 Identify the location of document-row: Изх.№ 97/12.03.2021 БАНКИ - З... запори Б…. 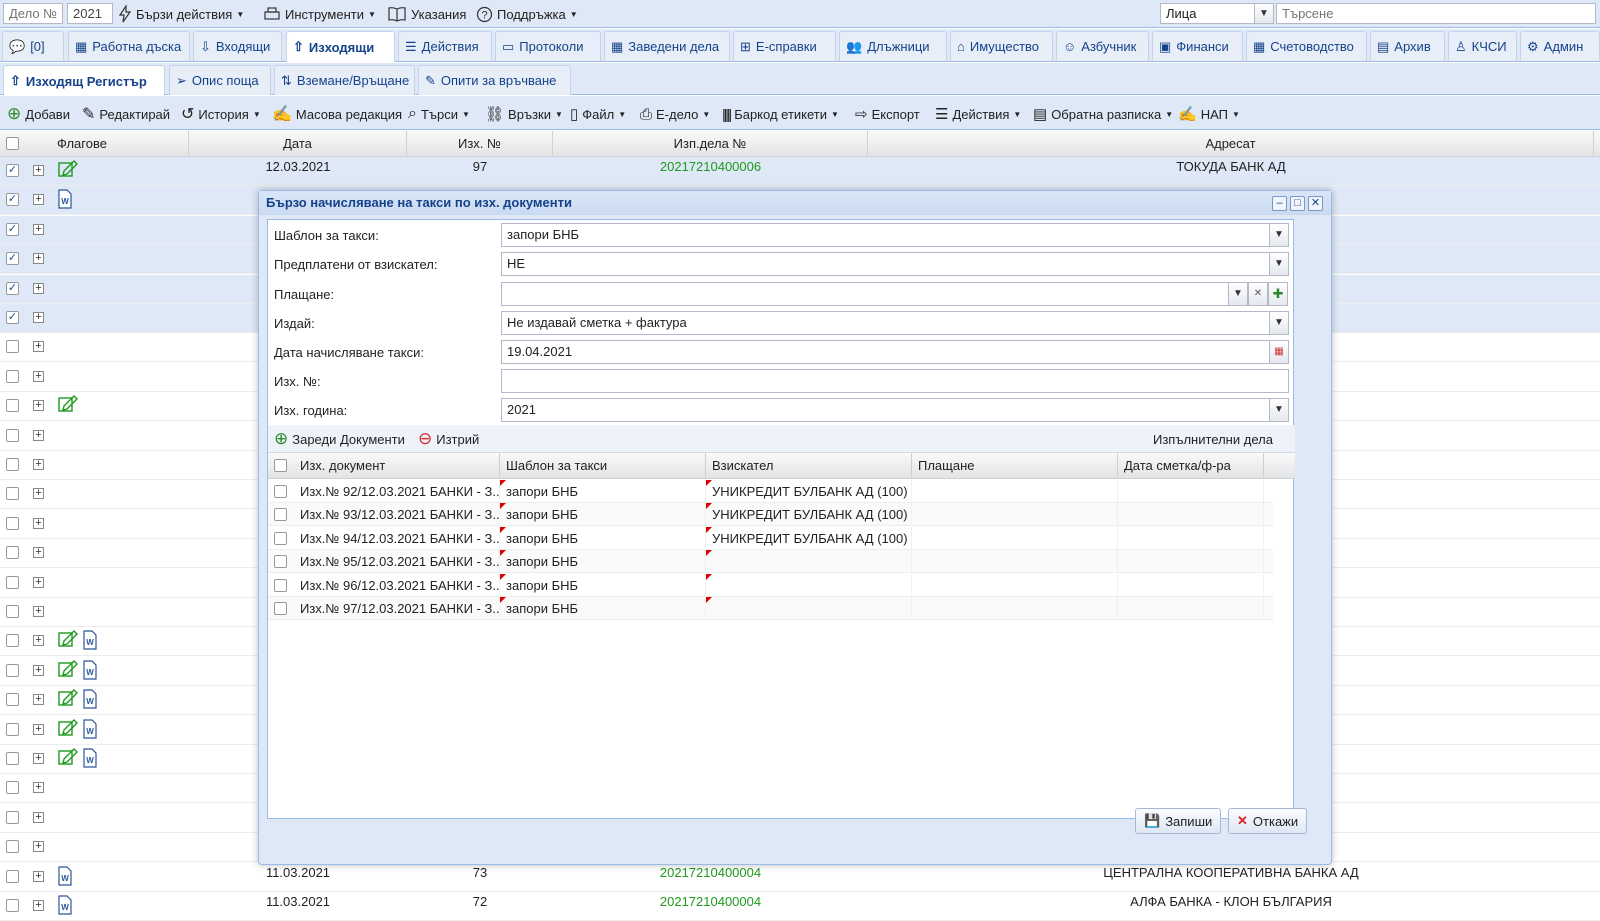
(770, 608).